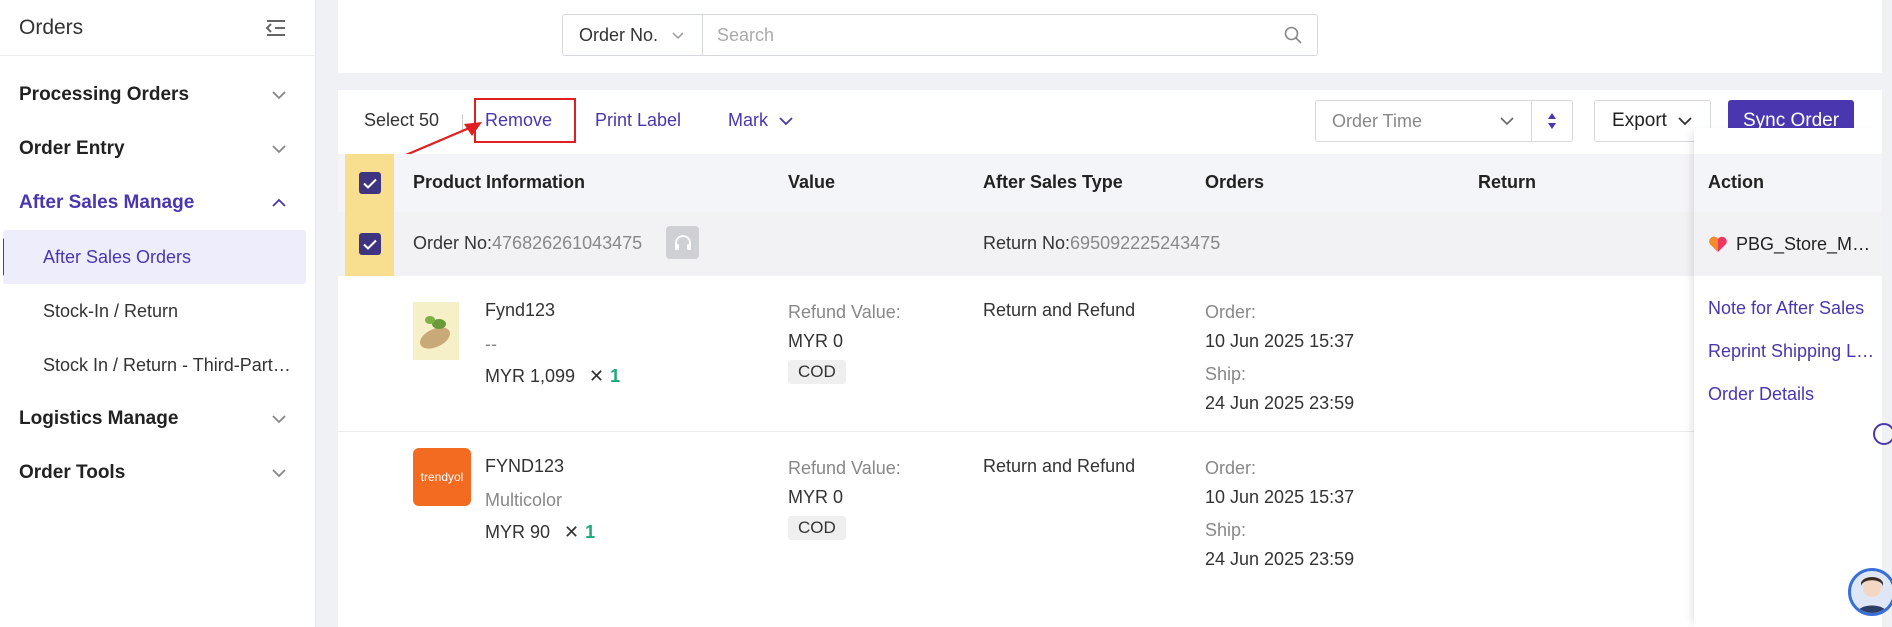 The width and height of the screenshot is (1892, 627). I want to click on product-thumbnail, so click(436, 331).